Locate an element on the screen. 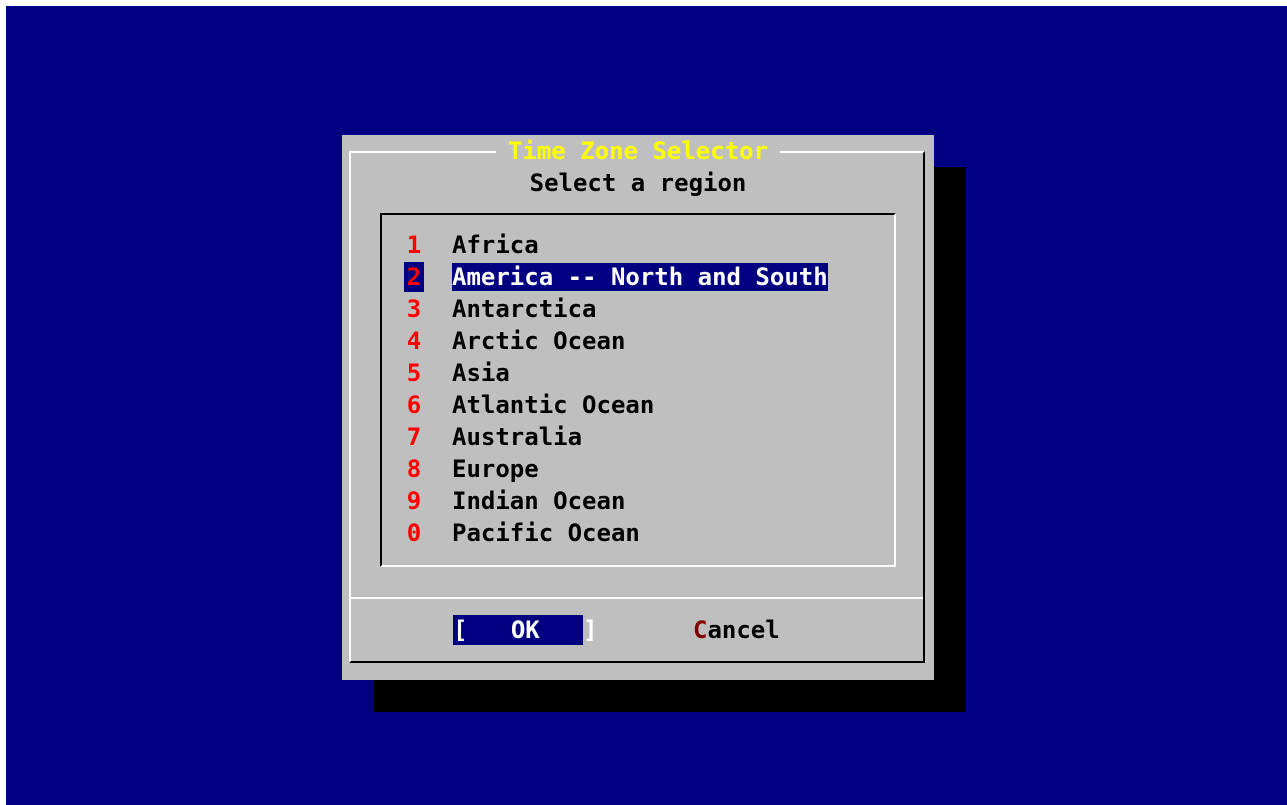 This screenshot has width=1287, height=805. dialog-prompt: Select a region is located at coordinates (638, 183).